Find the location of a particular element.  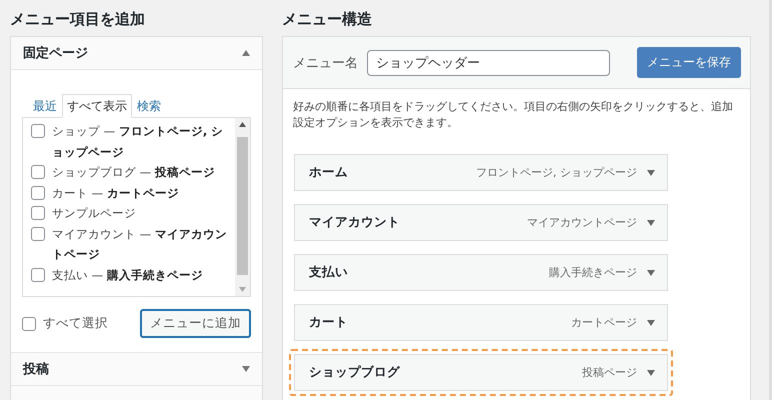

menu-item: ショップブログ 投稿ページ is located at coordinates (481, 372).